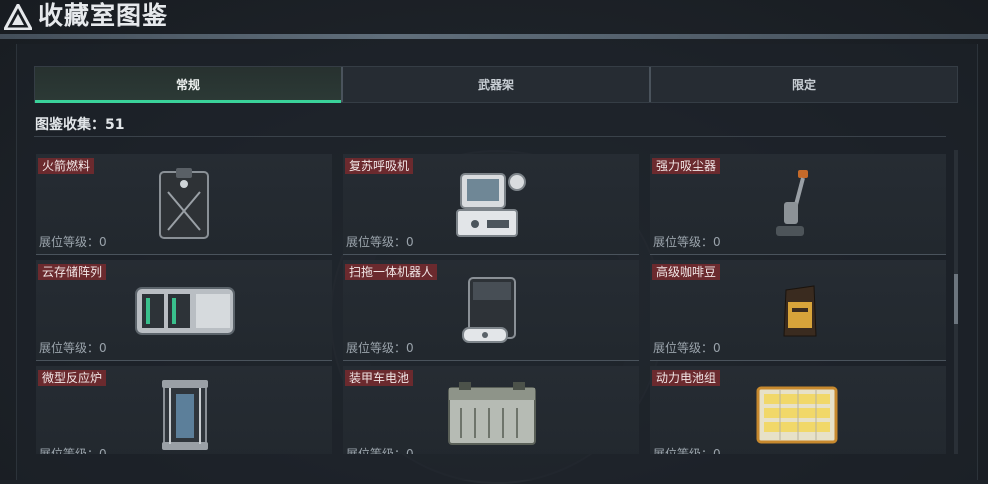  I want to click on item-card-micro-reactor: 微型反应炉 展位等级：0, so click(184, 410).